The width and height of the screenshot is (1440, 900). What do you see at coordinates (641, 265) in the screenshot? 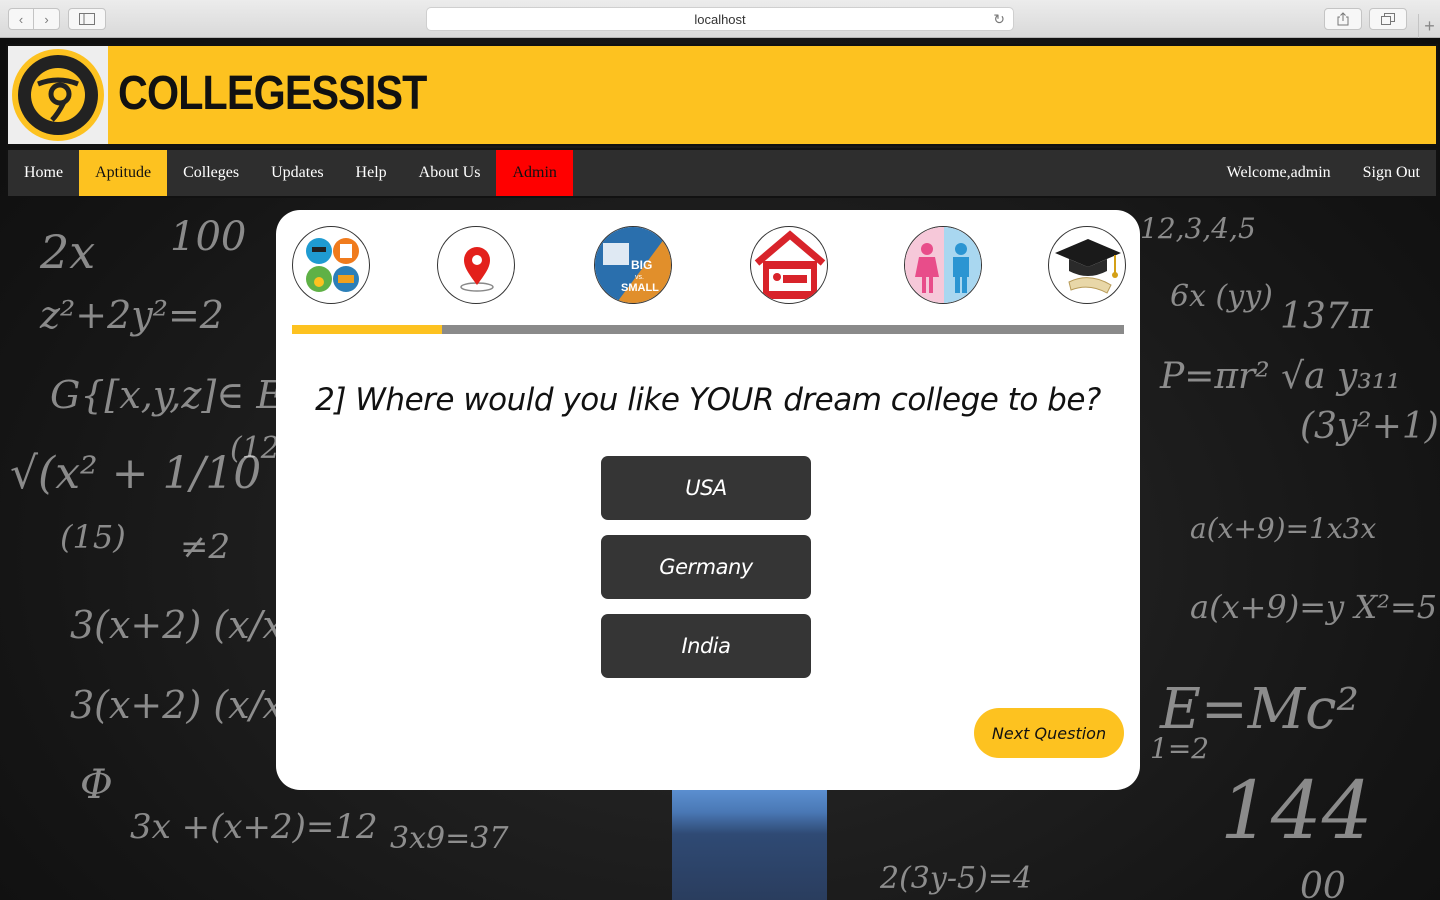
I see `step-badge-big: BIG` at bounding box center [641, 265].